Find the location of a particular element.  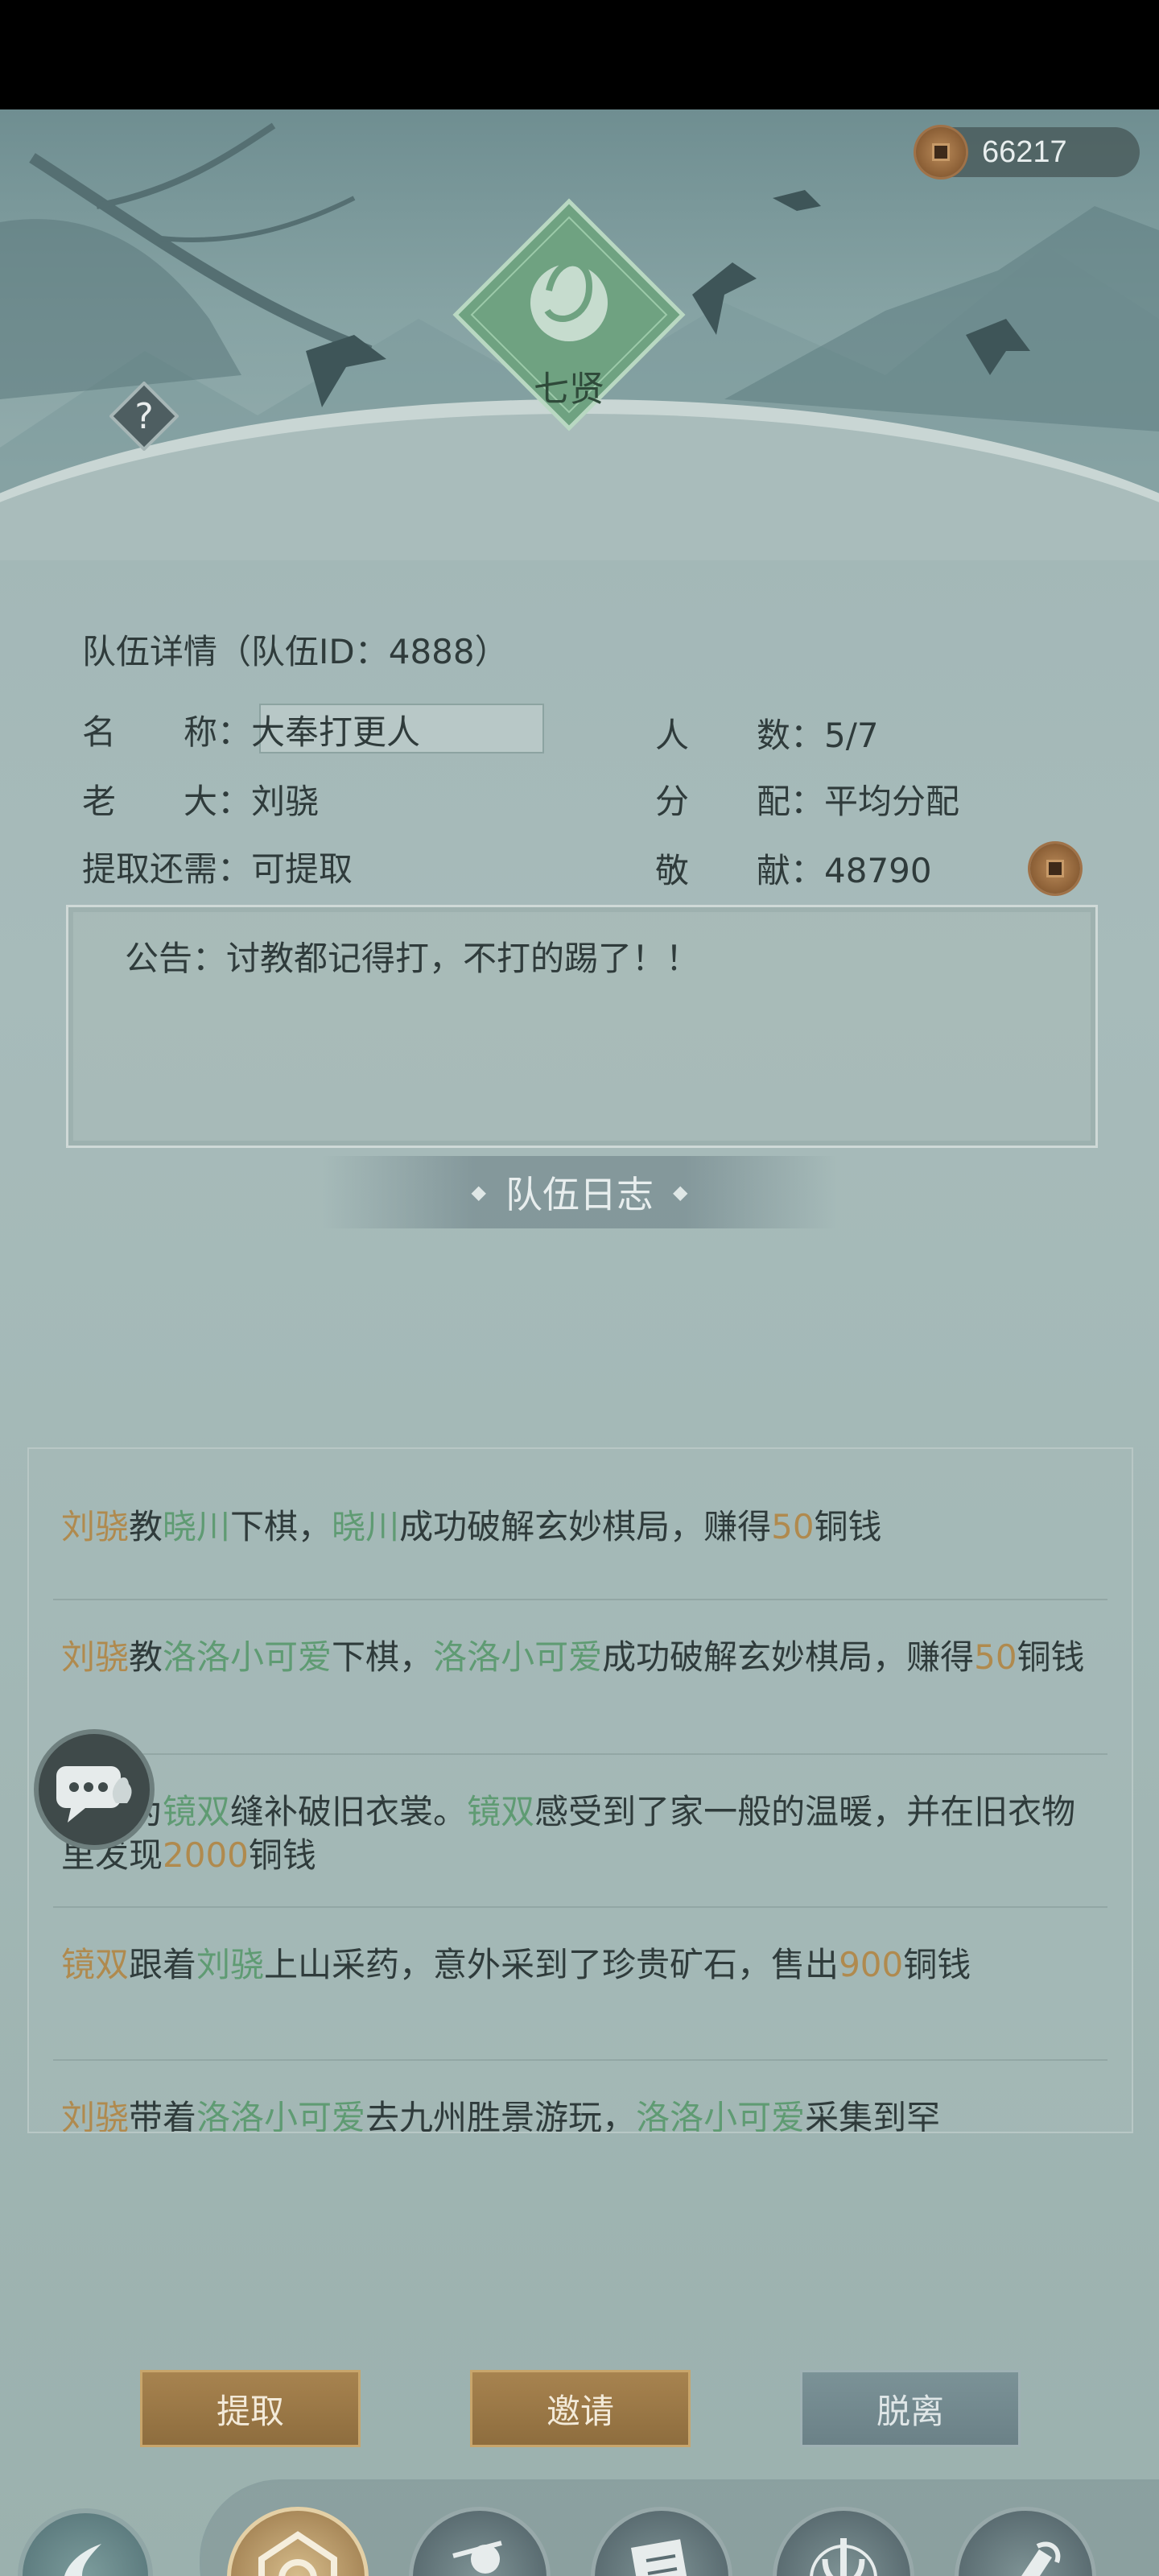

team-log-header: ◆ 队伍日志 ◆ is located at coordinates (579, 1192).